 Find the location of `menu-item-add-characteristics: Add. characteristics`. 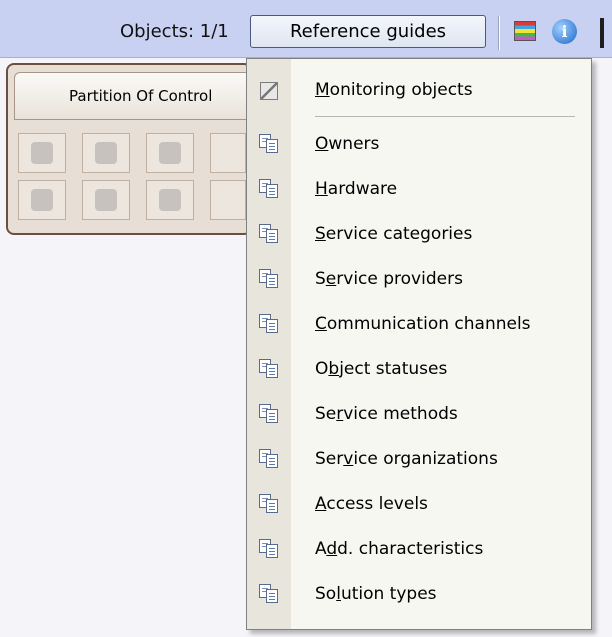

menu-item-add-characteristics: Add. characteristics is located at coordinates (419, 549).